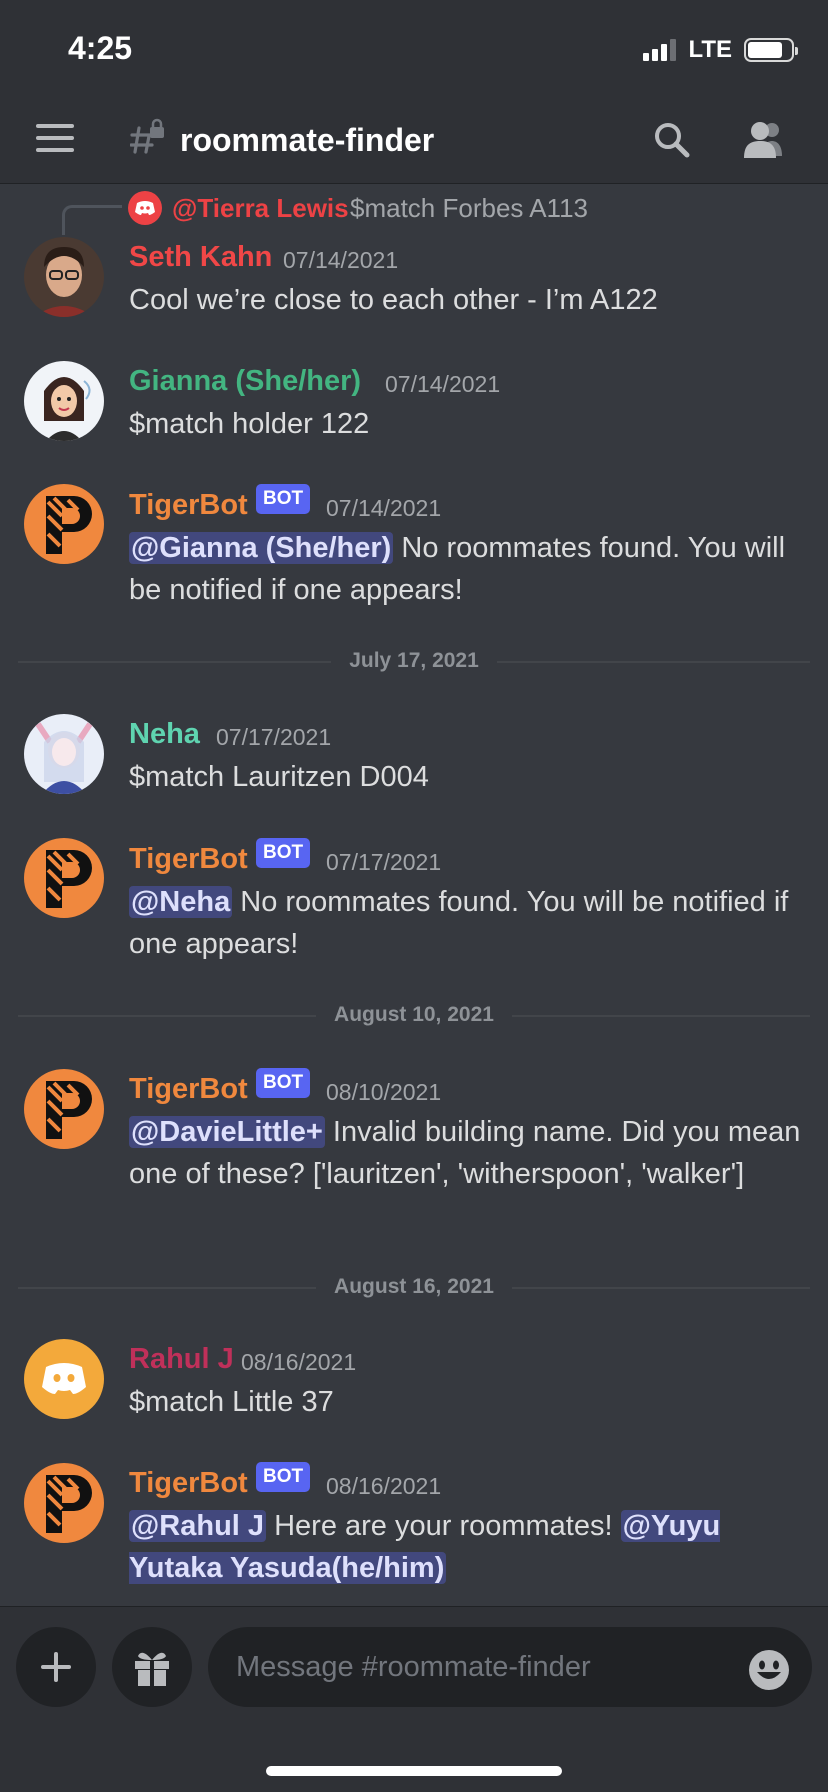 This screenshot has width=828, height=1792. What do you see at coordinates (164, 734) in the screenshot?
I see `message-author: Neha` at bounding box center [164, 734].